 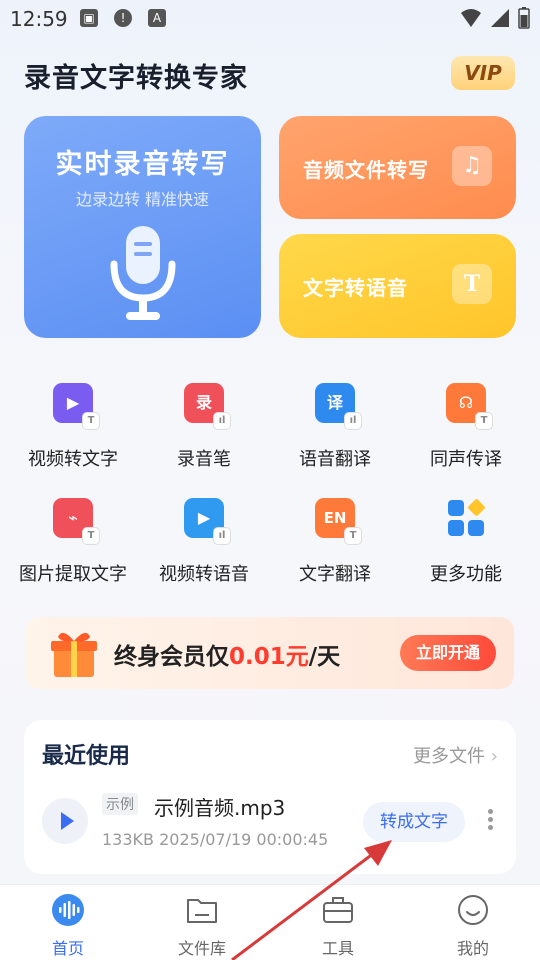 I want to click on folder-icon, so click(x=202, y=911).